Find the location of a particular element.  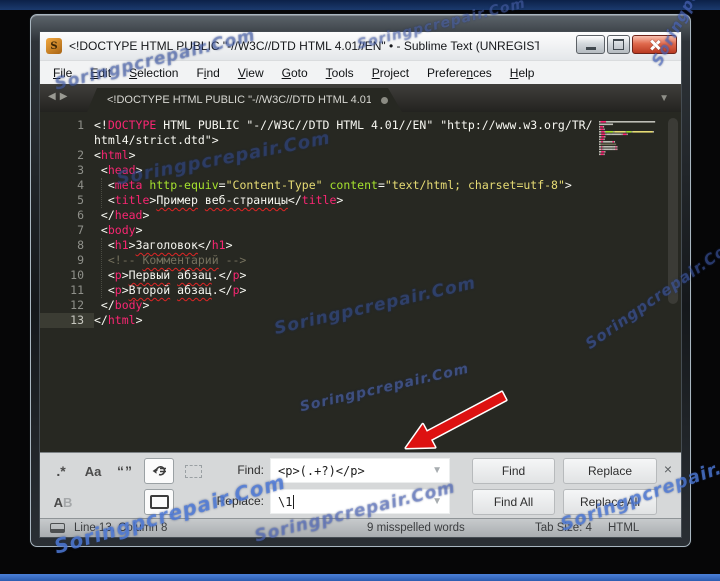

highlight-matches-icon is located at coordinates (159, 502).